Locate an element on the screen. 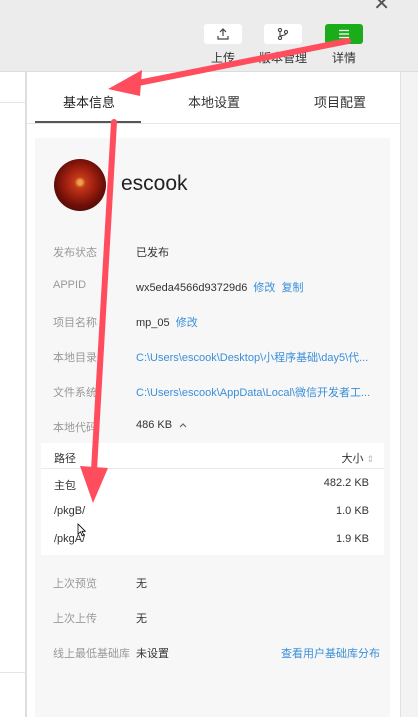  mouse-cursor-icon is located at coordinates (81, 530).